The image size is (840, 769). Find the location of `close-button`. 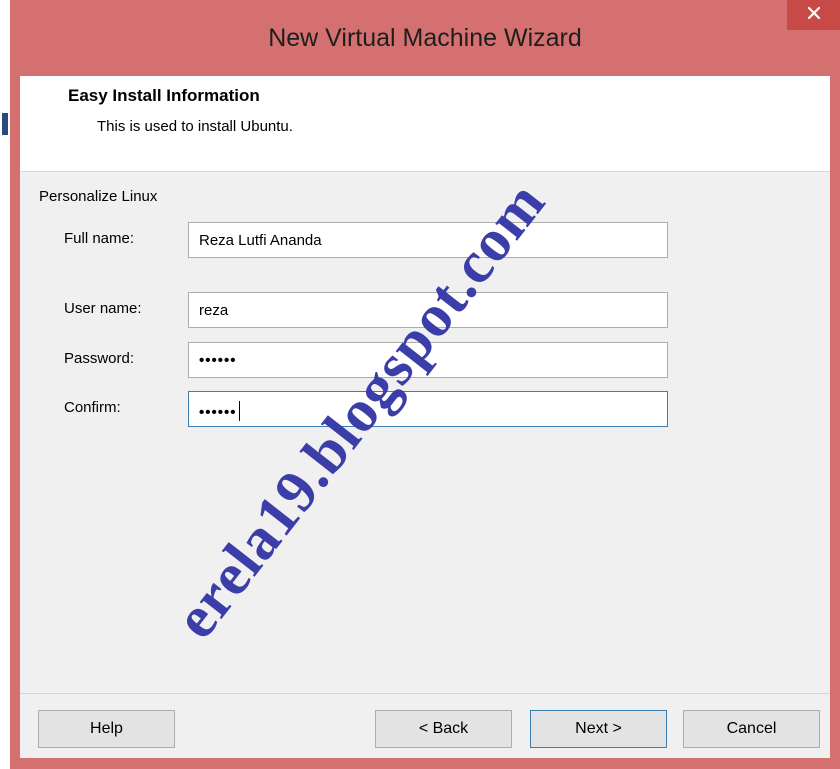

close-button is located at coordinates (813, 15).